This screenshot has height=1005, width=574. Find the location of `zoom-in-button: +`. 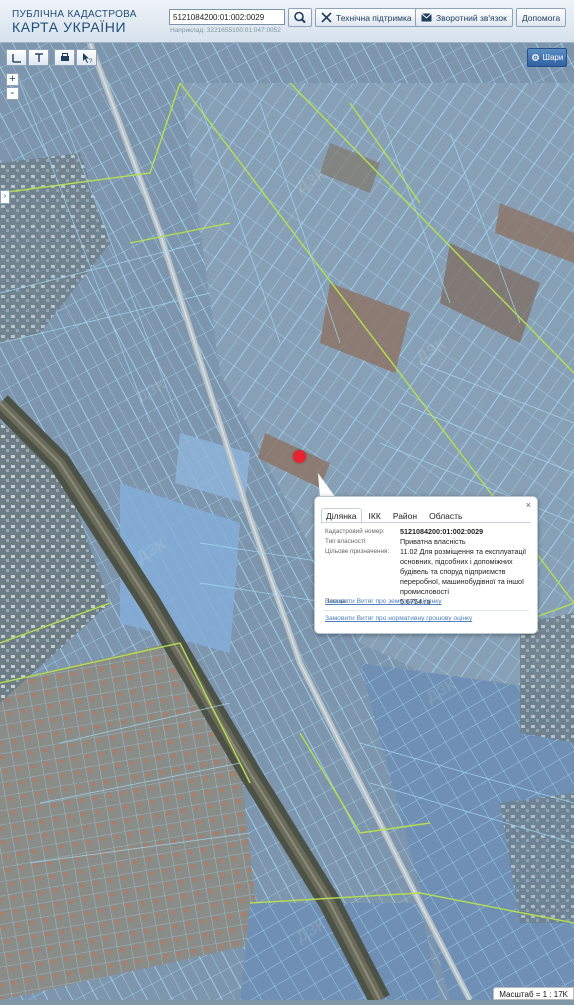

zoom-in-button: + is located at coordinates (12, 79).